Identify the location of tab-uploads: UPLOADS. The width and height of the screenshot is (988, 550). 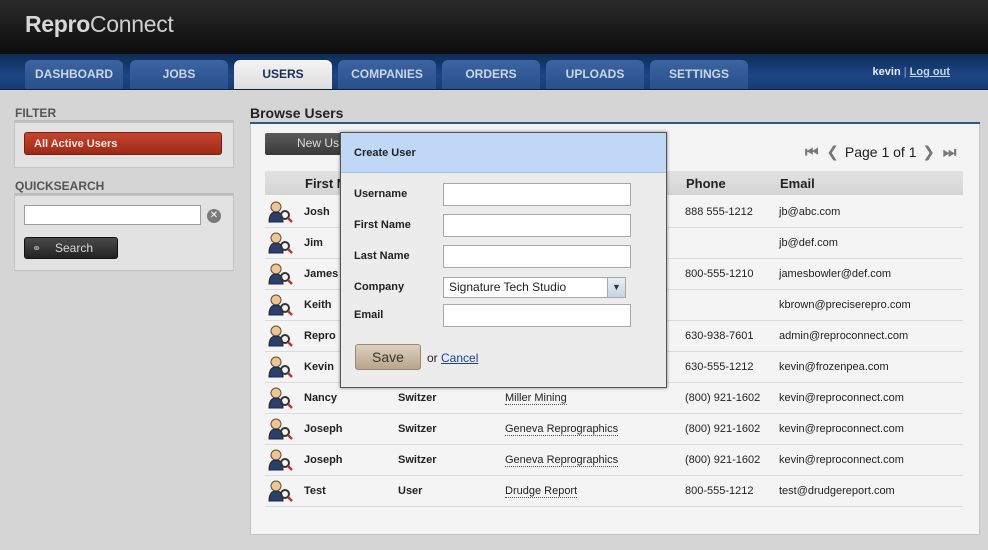
(595, 74).